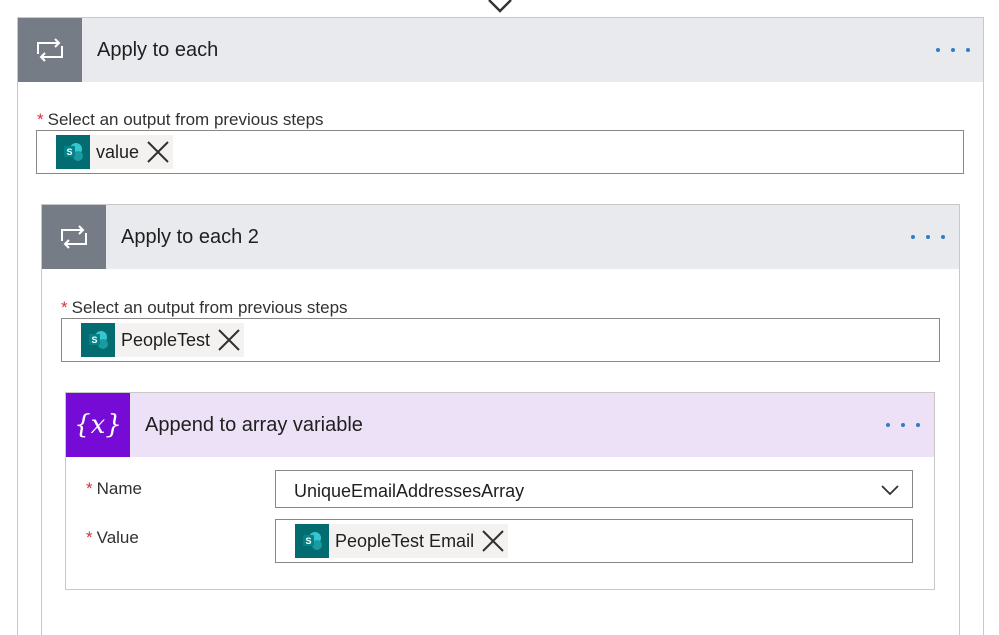 The image size is (999, 635). I want to click on token-label: value, so click(118, 151).